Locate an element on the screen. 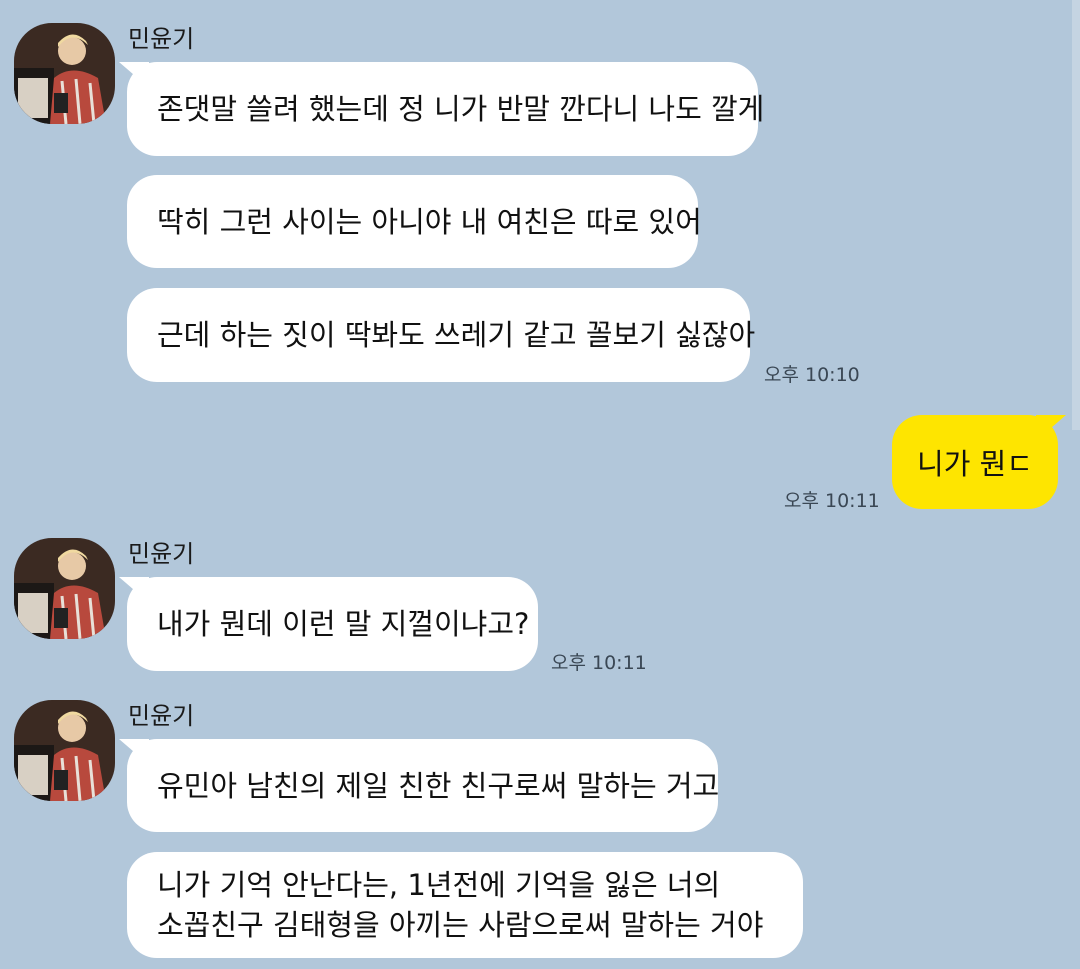 The height and width of the screenshot is (969, 1080). message-bubble: 딱히 그런 사이는 아니야 내 여친은 따로 있어 is located at coordinates (414, 221).